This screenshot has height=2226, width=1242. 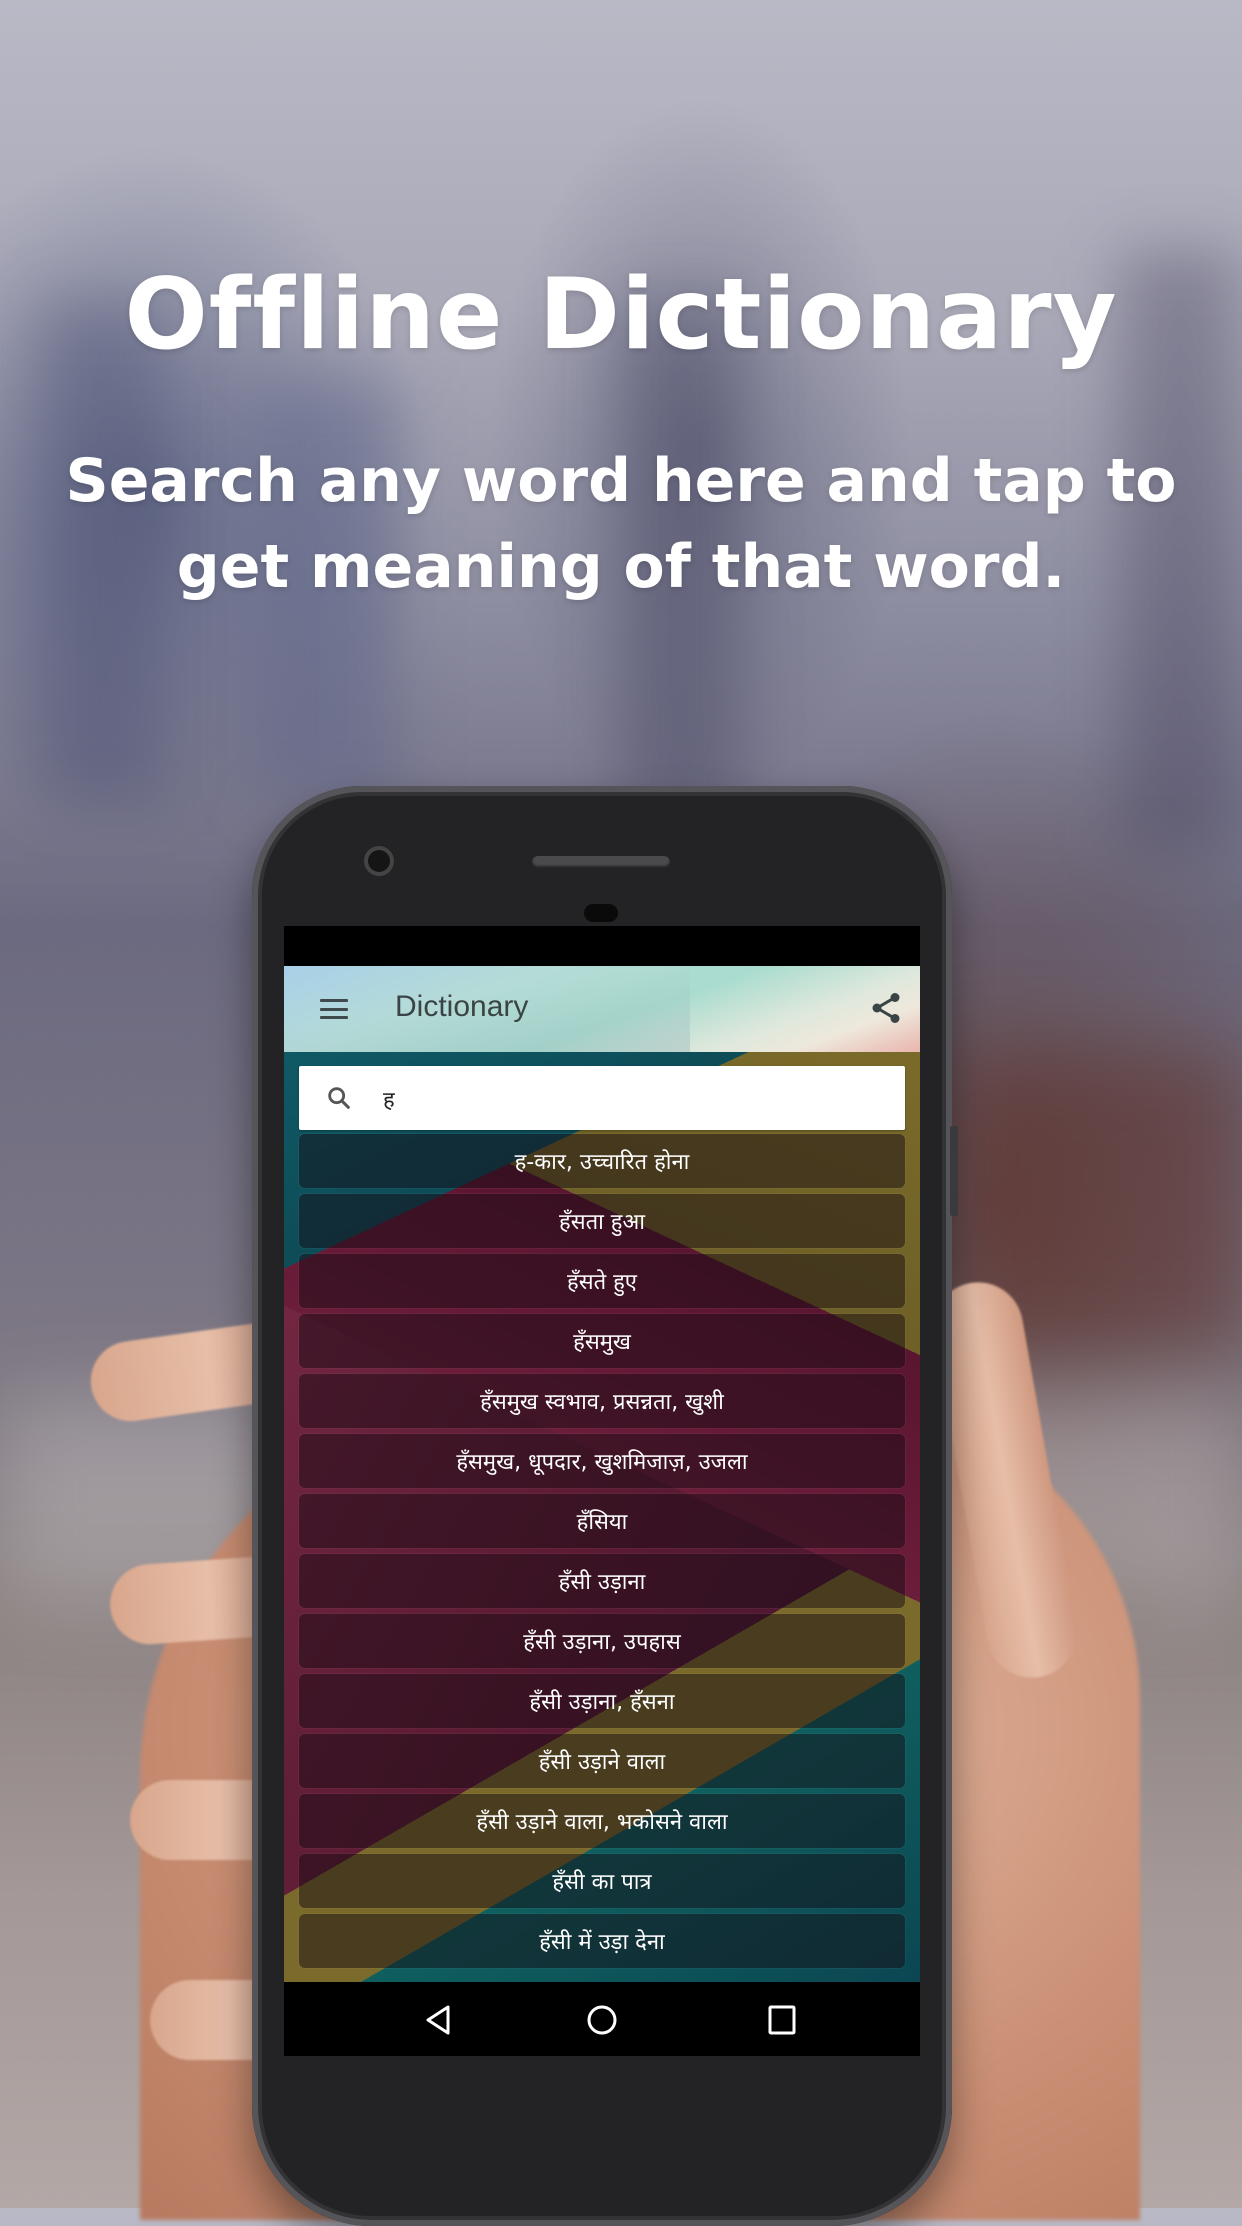 I want to click on result-item: हँसमुख स्वभाव, प्रसन्नता, खुशी, so click(x=602, y=1401).